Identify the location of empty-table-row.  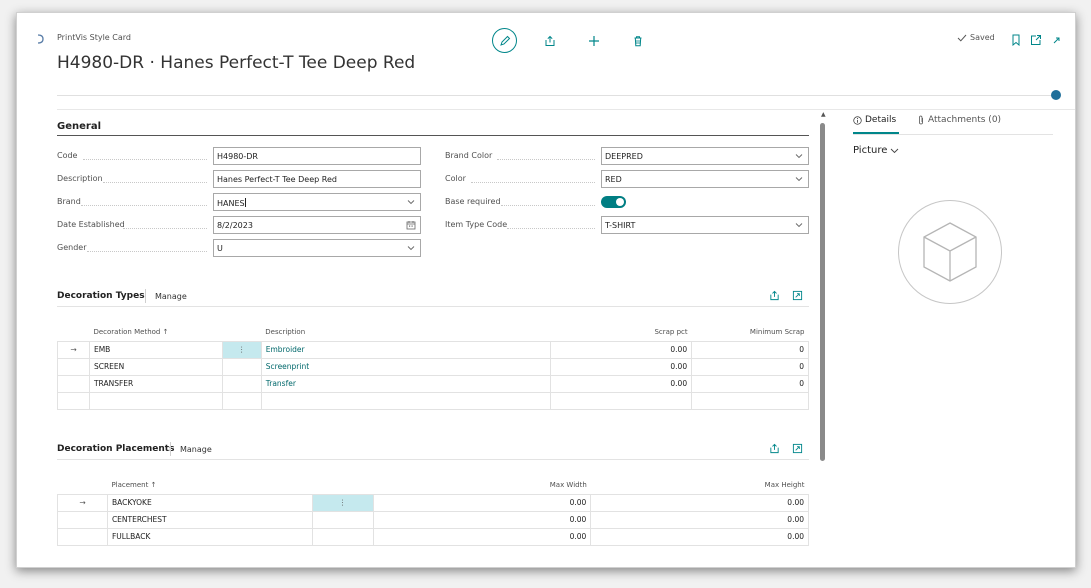
(433, 400).